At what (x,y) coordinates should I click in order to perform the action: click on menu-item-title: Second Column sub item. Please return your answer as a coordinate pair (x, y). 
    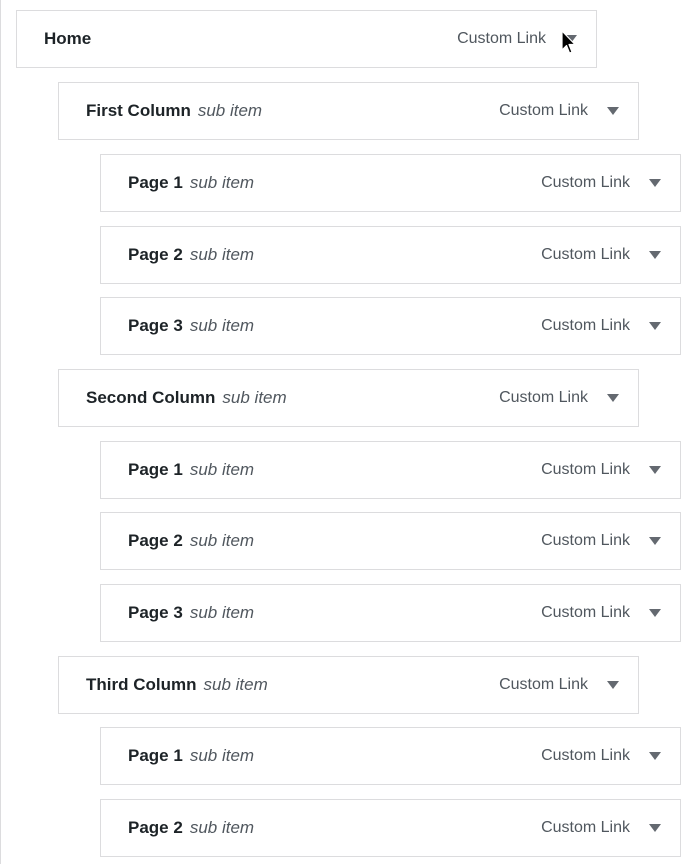
    Looking at the image, I should click on (186, 398).